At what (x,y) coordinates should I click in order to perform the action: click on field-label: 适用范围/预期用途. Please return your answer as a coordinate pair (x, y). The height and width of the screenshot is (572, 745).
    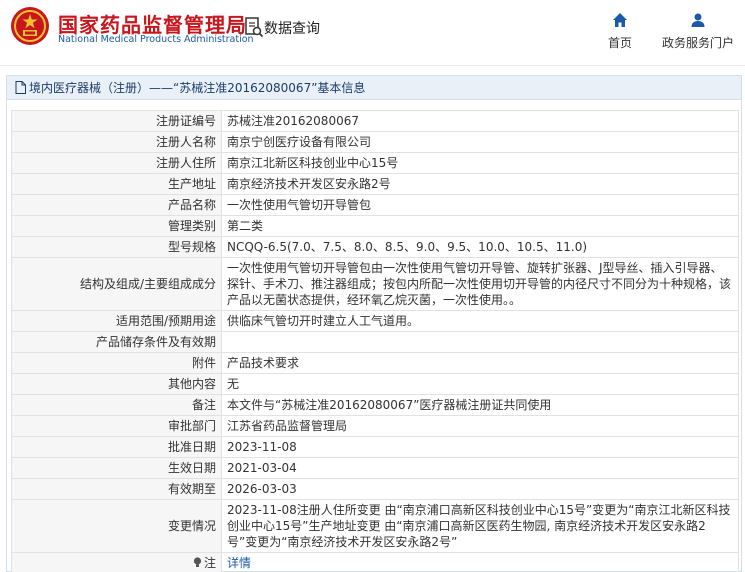
    Looking at the image, I should click on (116, 321).